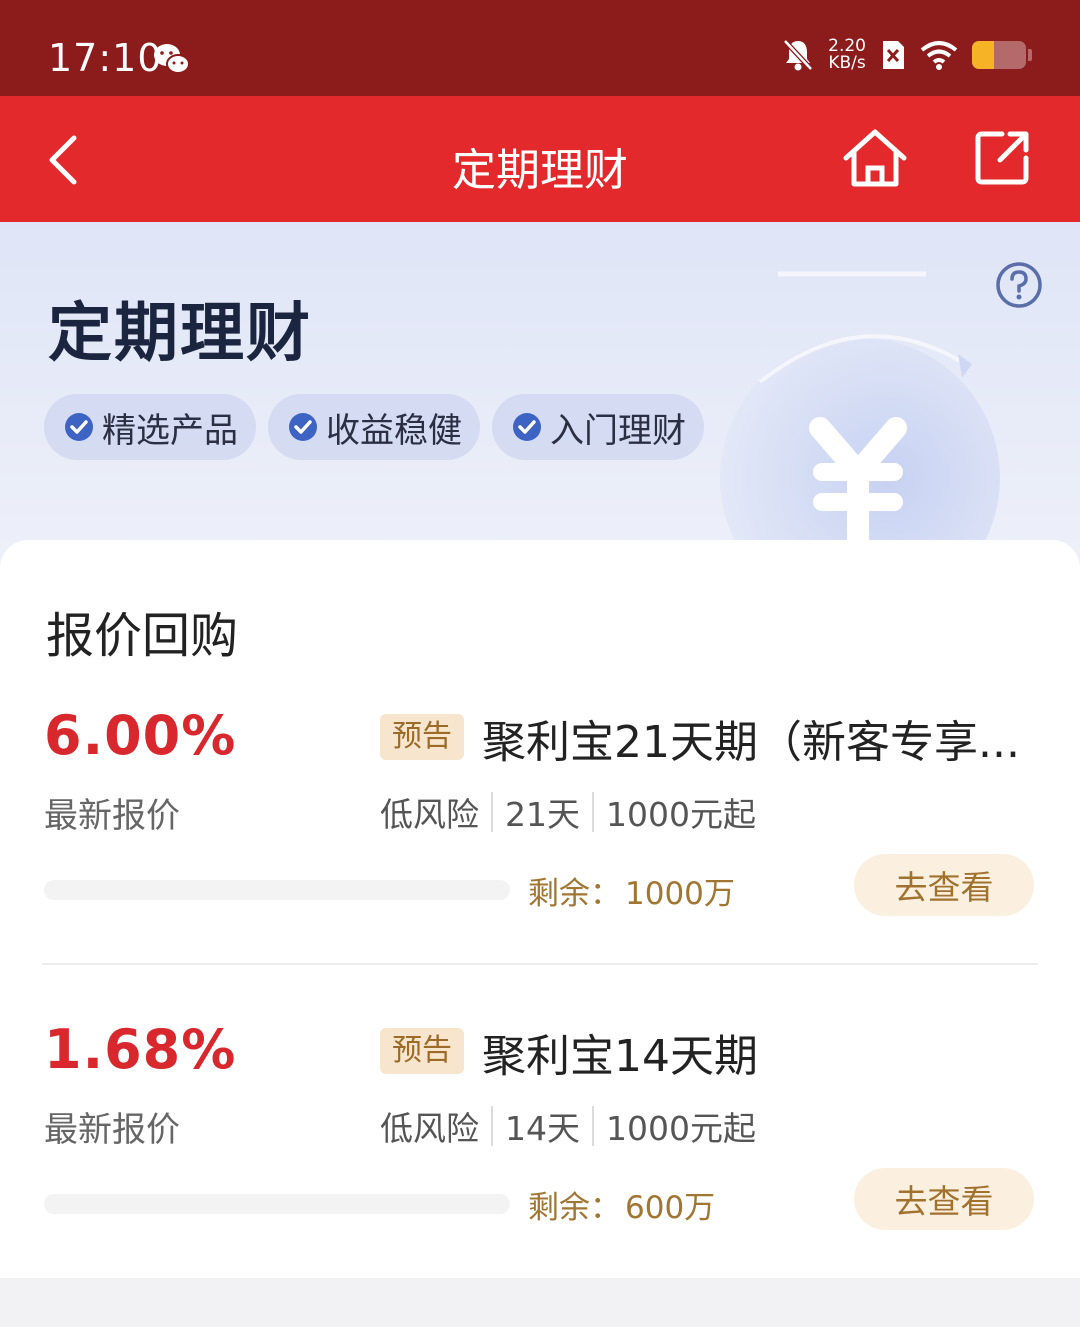 The height and width of the screenshot is (1327, 1080). I want to click on tag-beginner: 入门理财, so click(598, 427).